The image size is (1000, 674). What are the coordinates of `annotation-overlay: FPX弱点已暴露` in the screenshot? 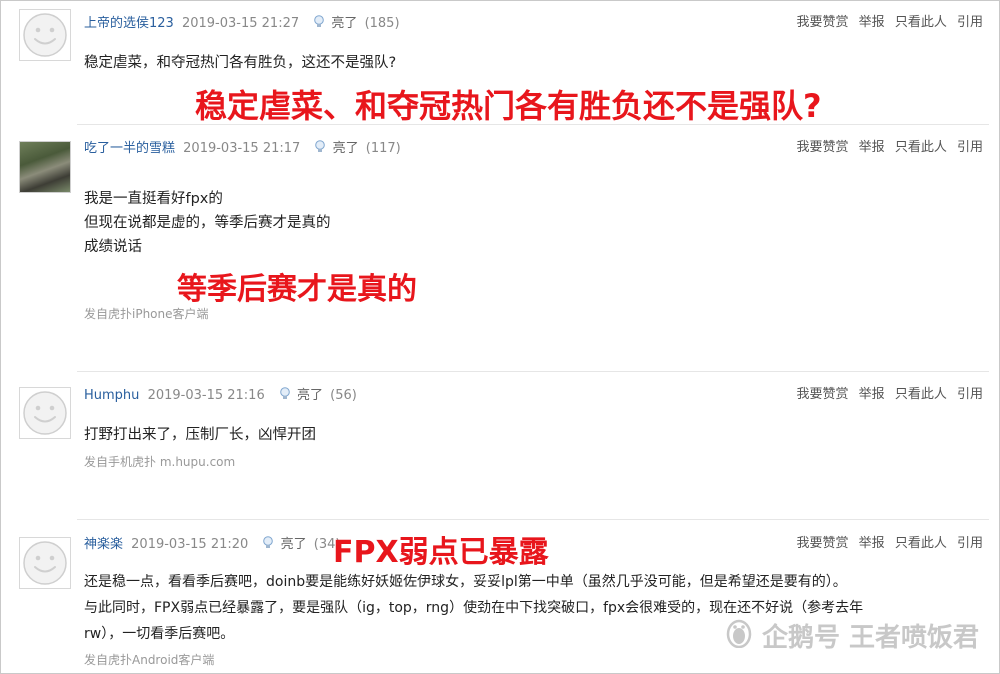 It's located at (441, 552).